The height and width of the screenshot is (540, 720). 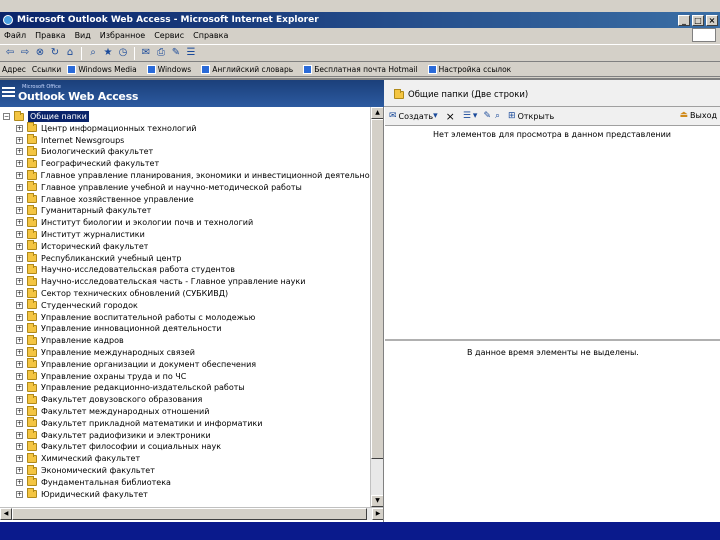 I want to click on favorites-icon: ★, so click(x=108, y=53).